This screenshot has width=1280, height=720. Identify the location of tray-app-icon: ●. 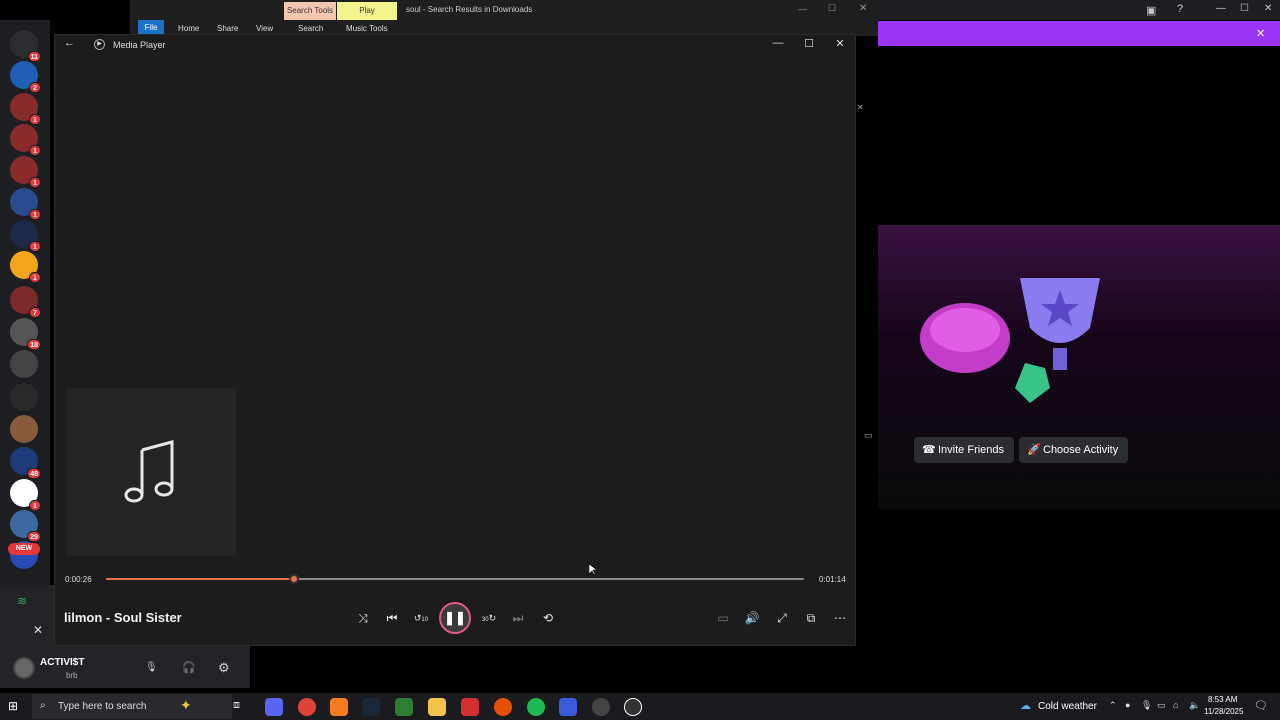
(1127, 705).